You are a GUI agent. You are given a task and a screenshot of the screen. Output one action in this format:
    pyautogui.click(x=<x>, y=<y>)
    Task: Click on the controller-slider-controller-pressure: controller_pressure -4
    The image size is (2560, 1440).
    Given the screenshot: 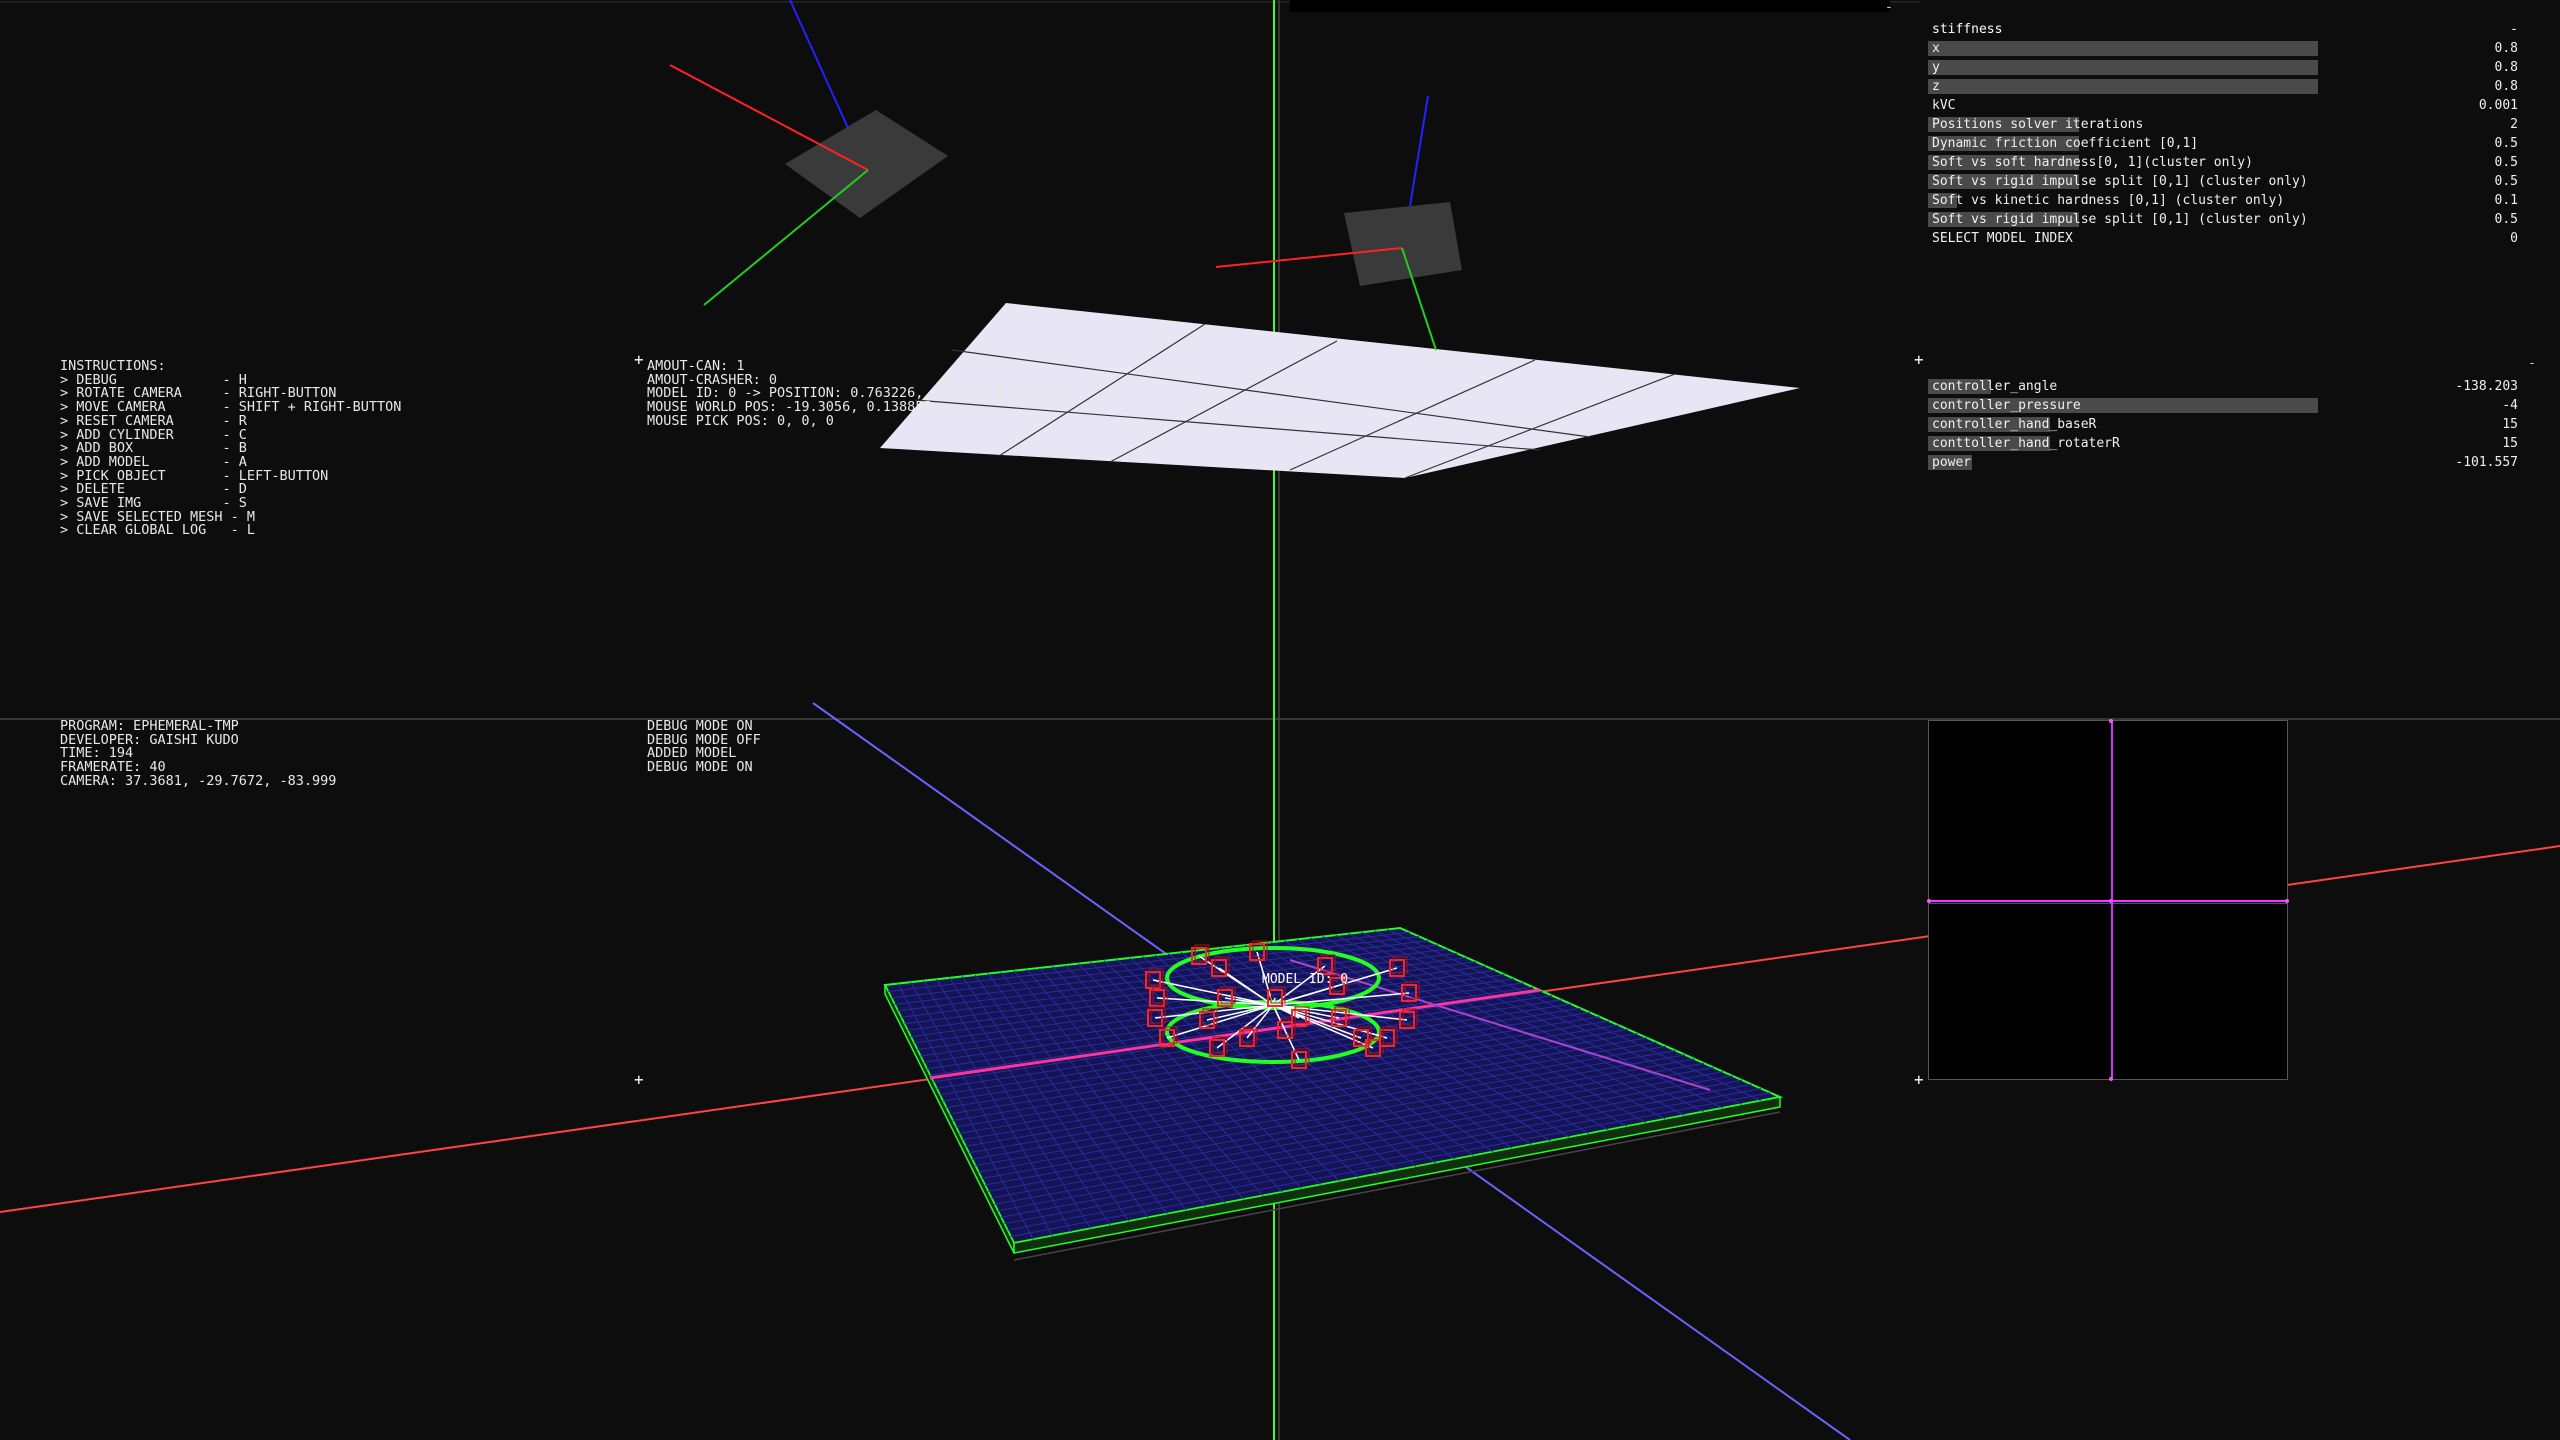 What is the action you would take?
    pyautogui.click(x=2233, y=405)
    